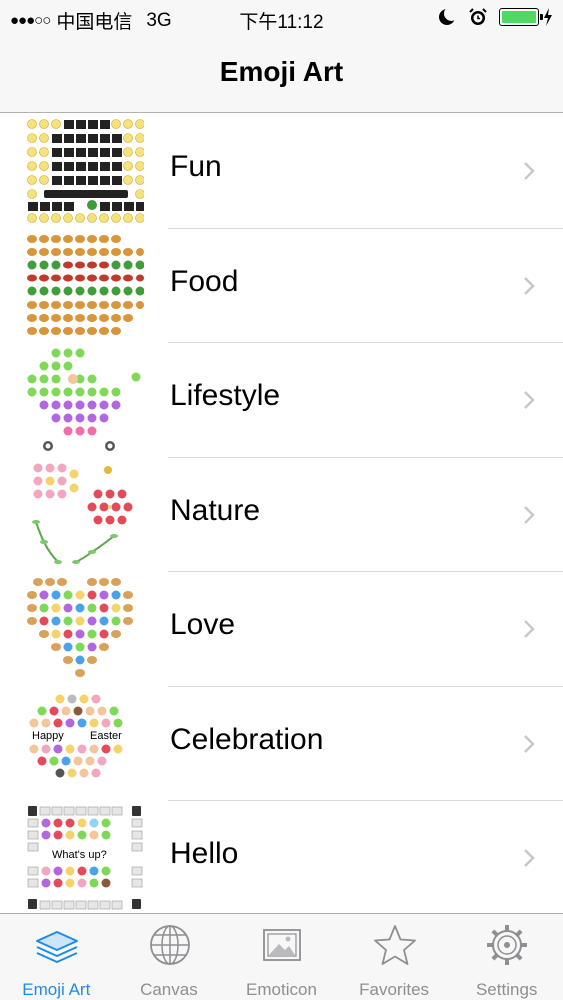 The height and width of the screenshot is (1000, 563). Describe the element at coordinates (203, 624) in the screenshot. I see `category-label: Love` at that location.